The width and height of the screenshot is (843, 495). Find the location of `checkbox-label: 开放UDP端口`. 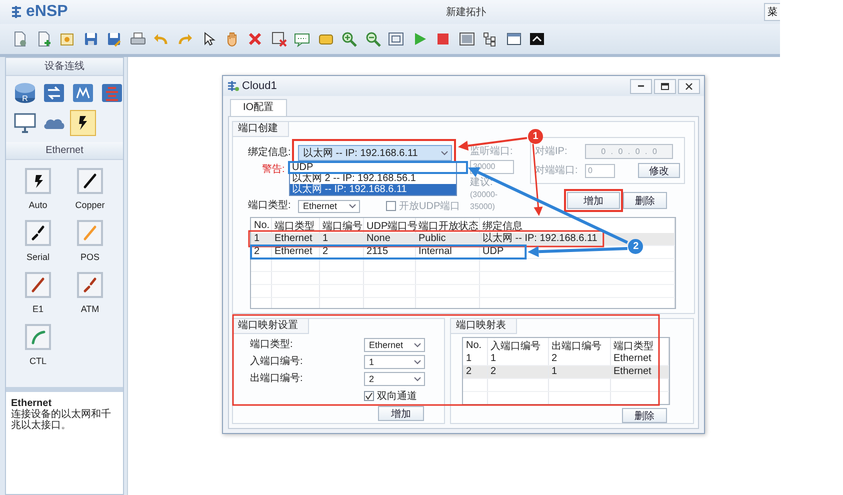

checkbox-label: 开放UDP端口 is located at coordinates (429, 206).